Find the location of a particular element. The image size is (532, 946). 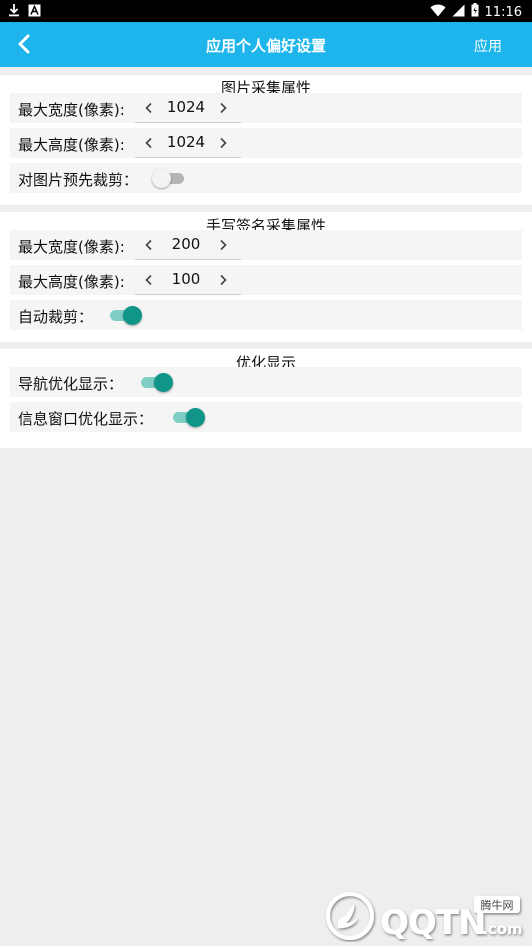

image-precrop-row: 对图片预先裁剪： is located at coordinates (266, 178).